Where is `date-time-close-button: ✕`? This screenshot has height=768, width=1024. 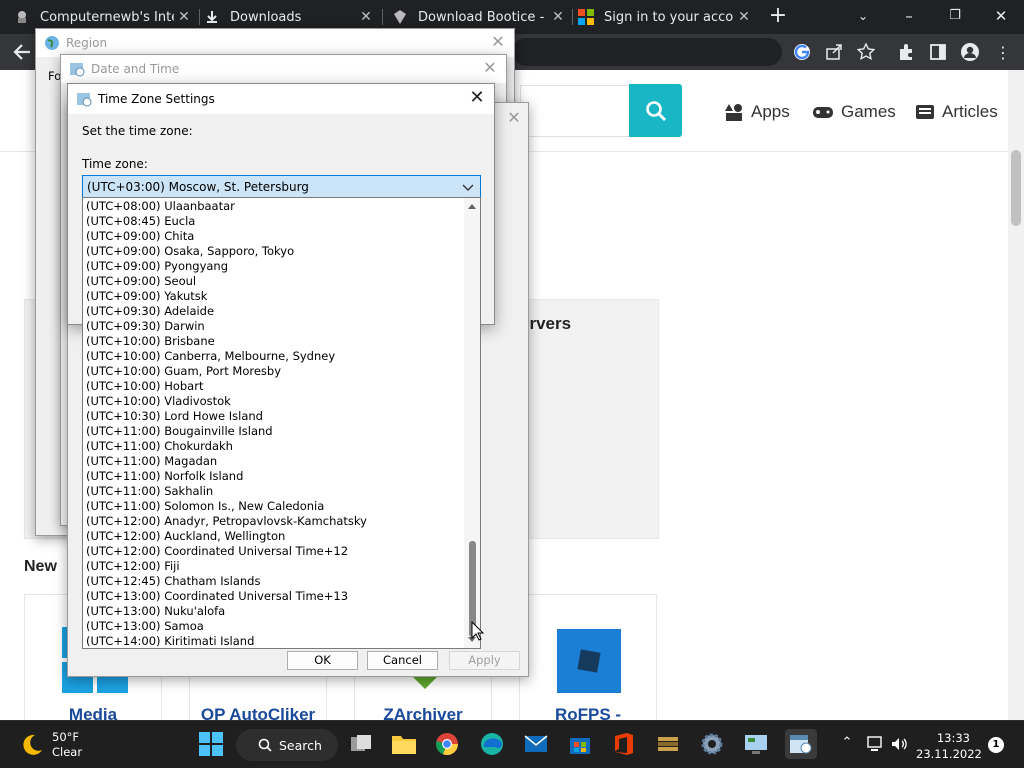
date-time-close-button: ✕ is located at coordinates (490, 69).